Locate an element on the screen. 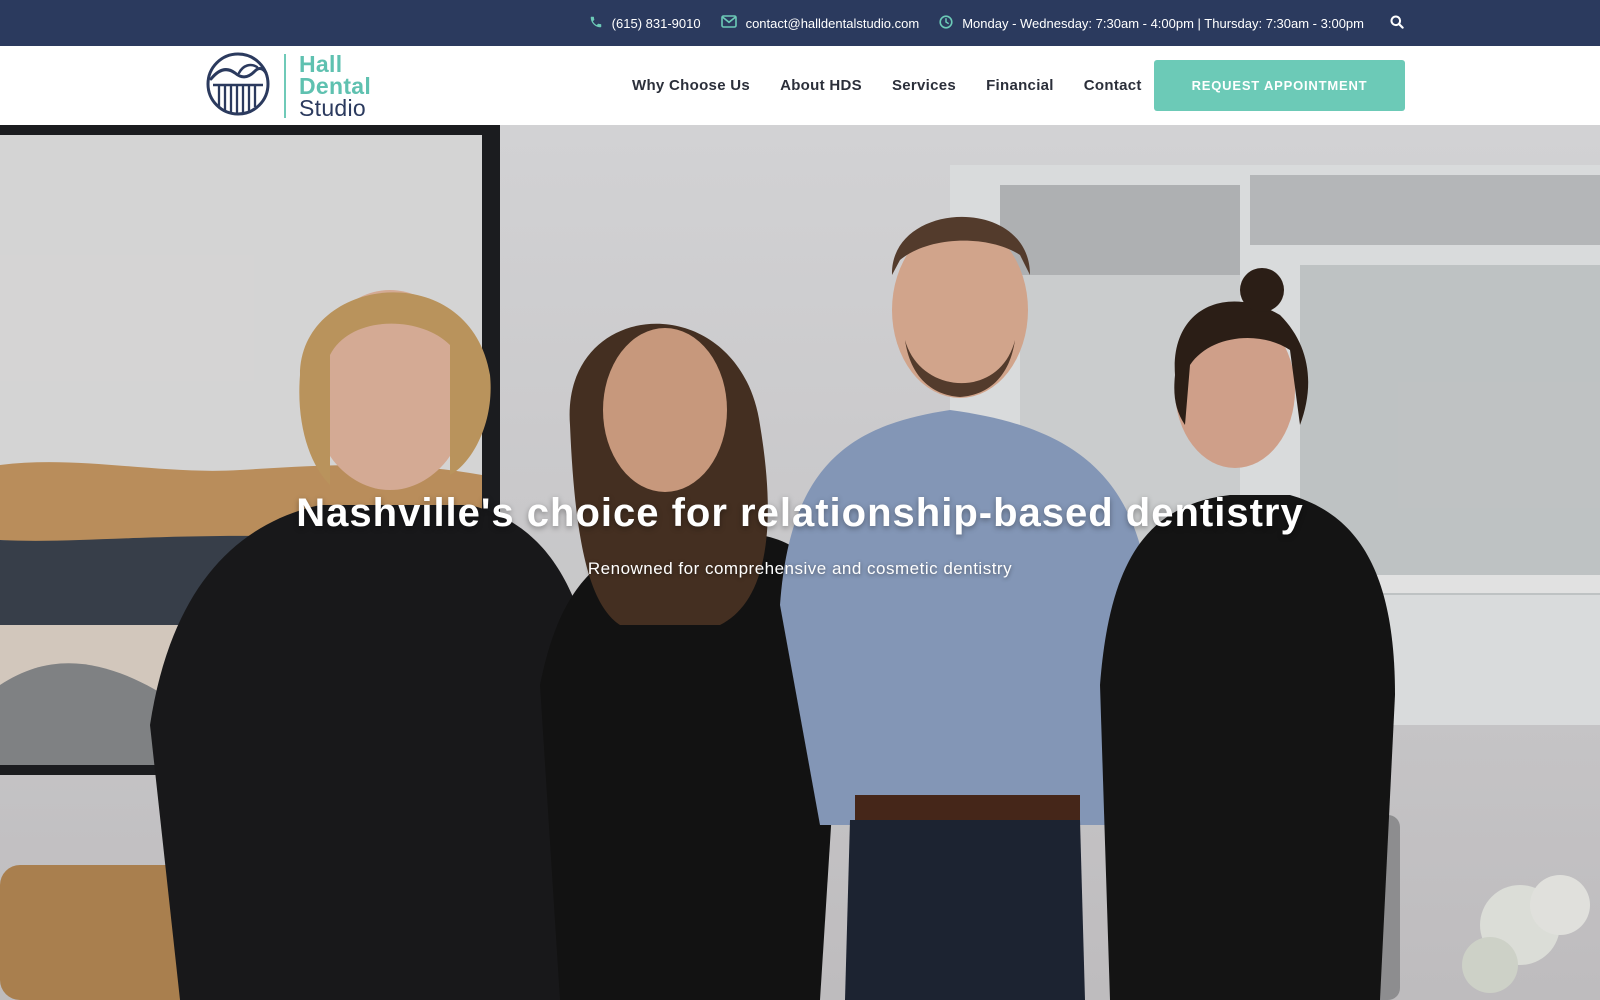  email-address: contact@halldentalstudio.com is located at coordinates (832, 23).